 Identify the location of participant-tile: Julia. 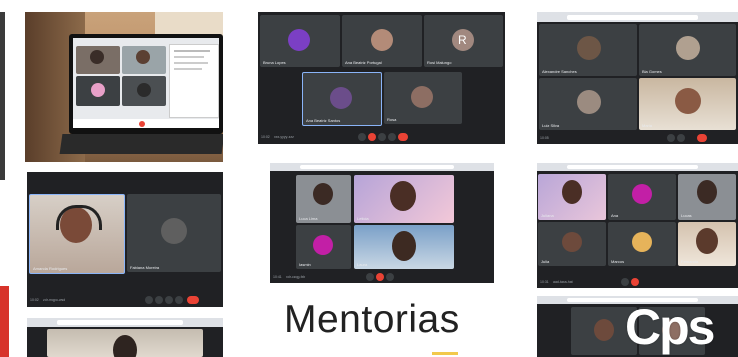
(572, 244).